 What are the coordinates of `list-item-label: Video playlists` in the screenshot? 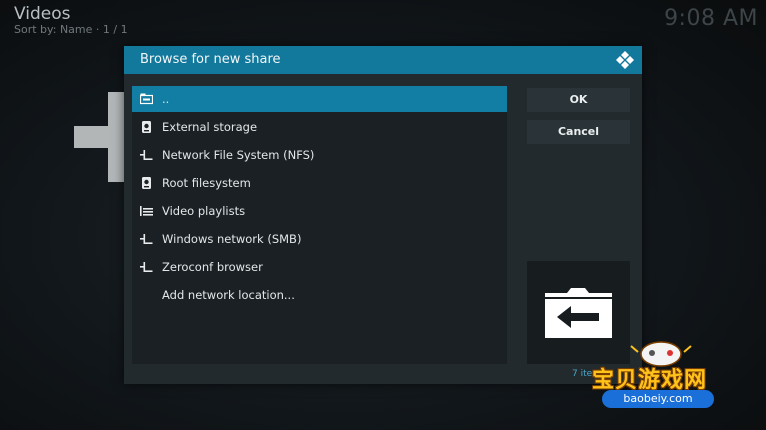 It's located at (204, 211).